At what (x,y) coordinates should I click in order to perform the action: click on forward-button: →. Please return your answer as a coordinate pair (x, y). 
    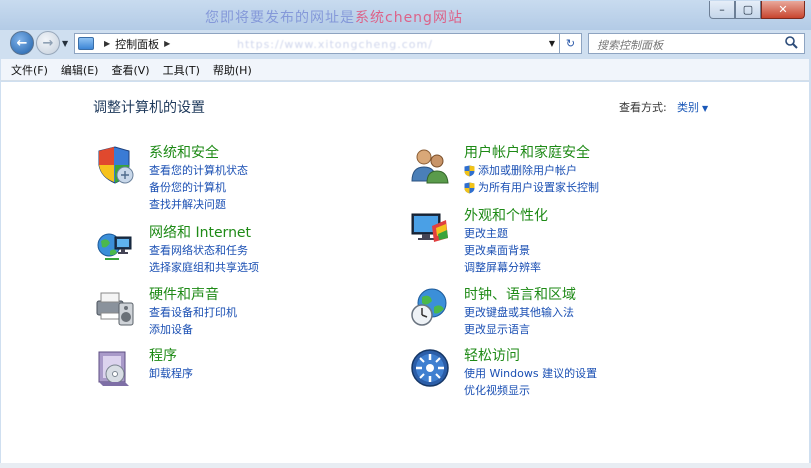
    Looking at the image, I should click on (48, 43).